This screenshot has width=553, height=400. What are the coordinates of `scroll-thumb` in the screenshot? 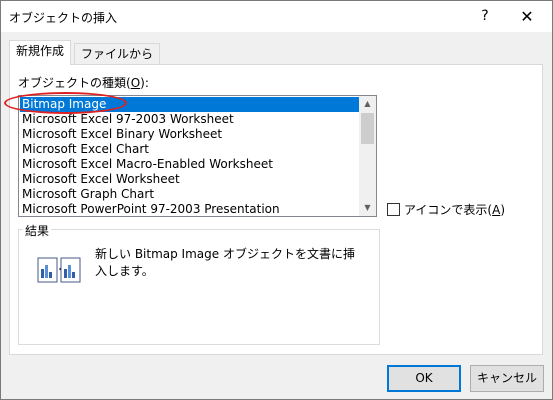 It's located at (367, 128).